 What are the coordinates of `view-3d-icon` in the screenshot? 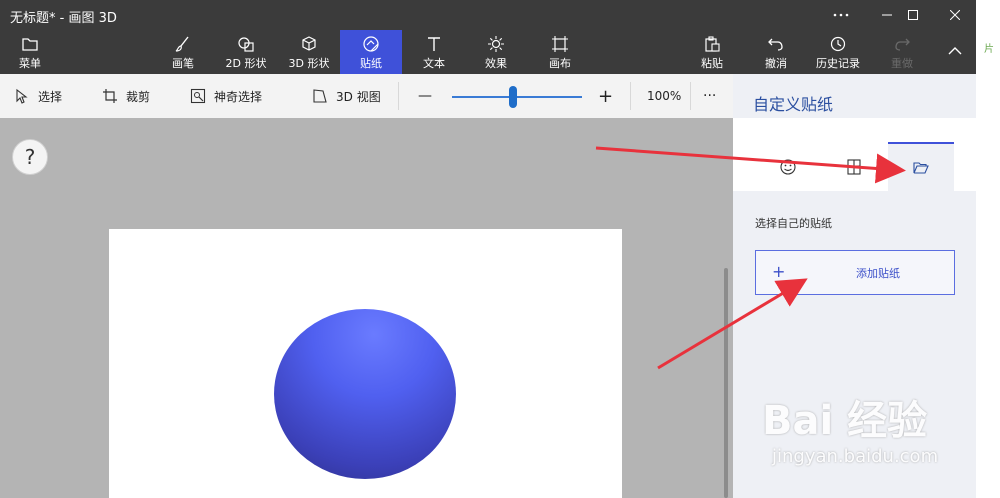 It's located at (320, 96).